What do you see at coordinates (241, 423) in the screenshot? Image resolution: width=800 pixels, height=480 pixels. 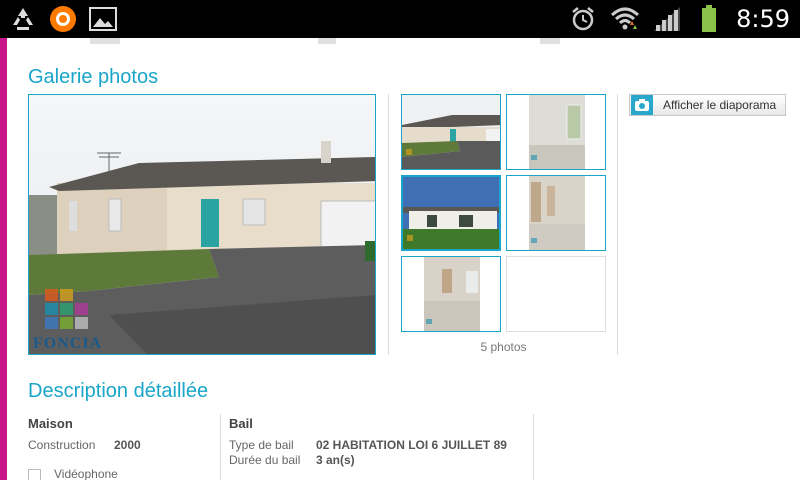 I see `bail-heading: Bail` at bounding box center [241, 423].